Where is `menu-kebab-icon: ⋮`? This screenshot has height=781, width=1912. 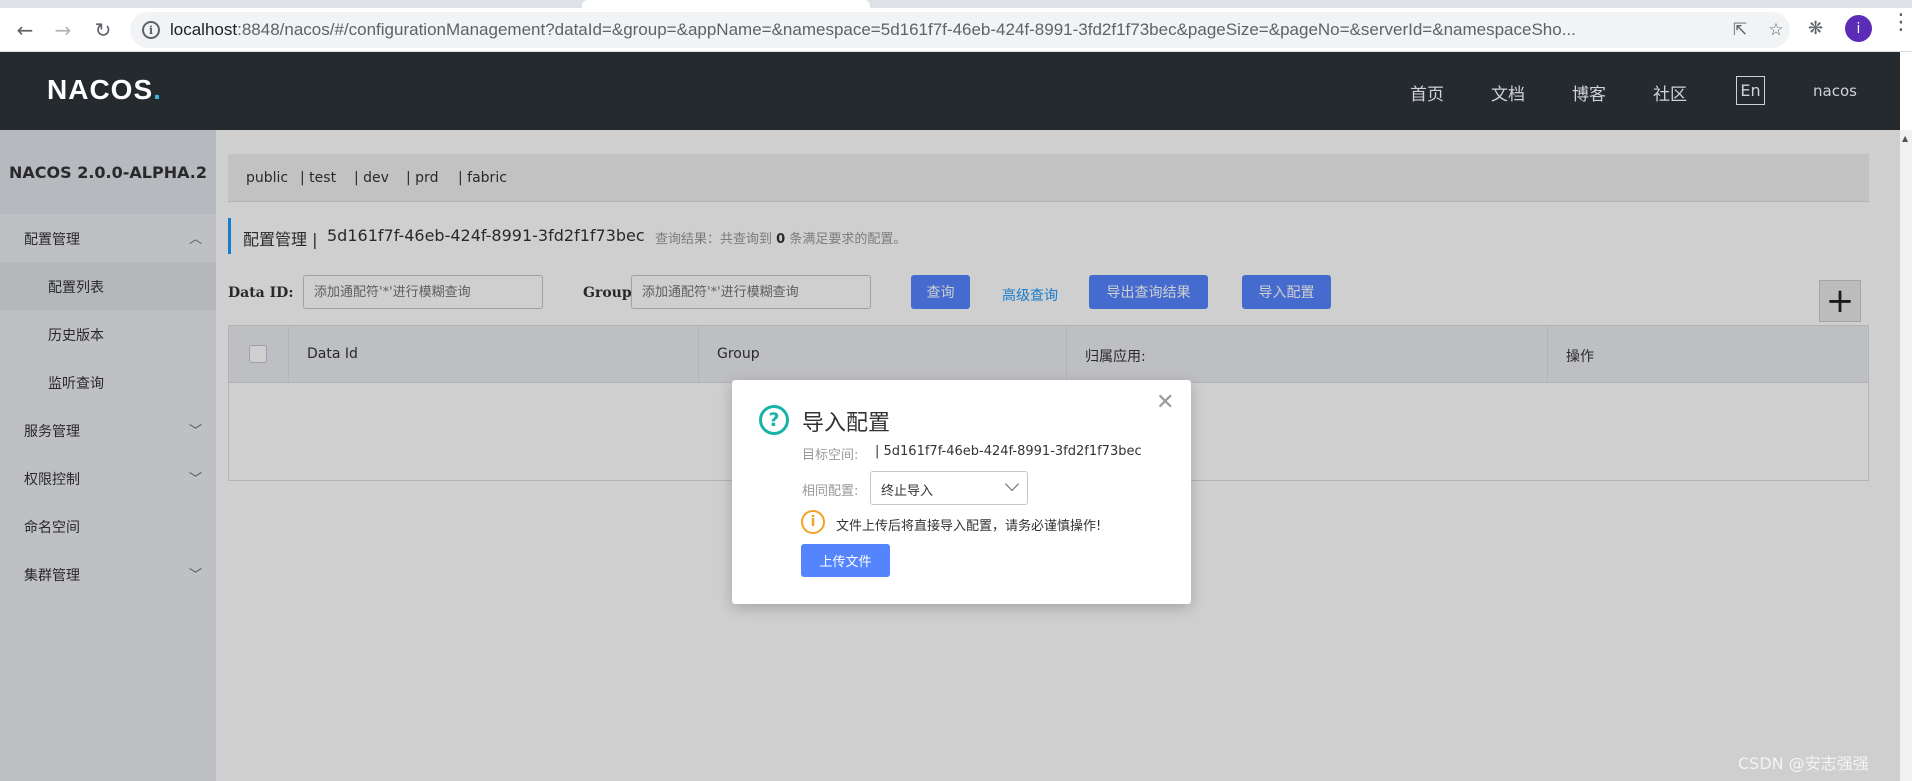
menu-kebab-icon: ⋮ is located at coordinates (1901, 23).